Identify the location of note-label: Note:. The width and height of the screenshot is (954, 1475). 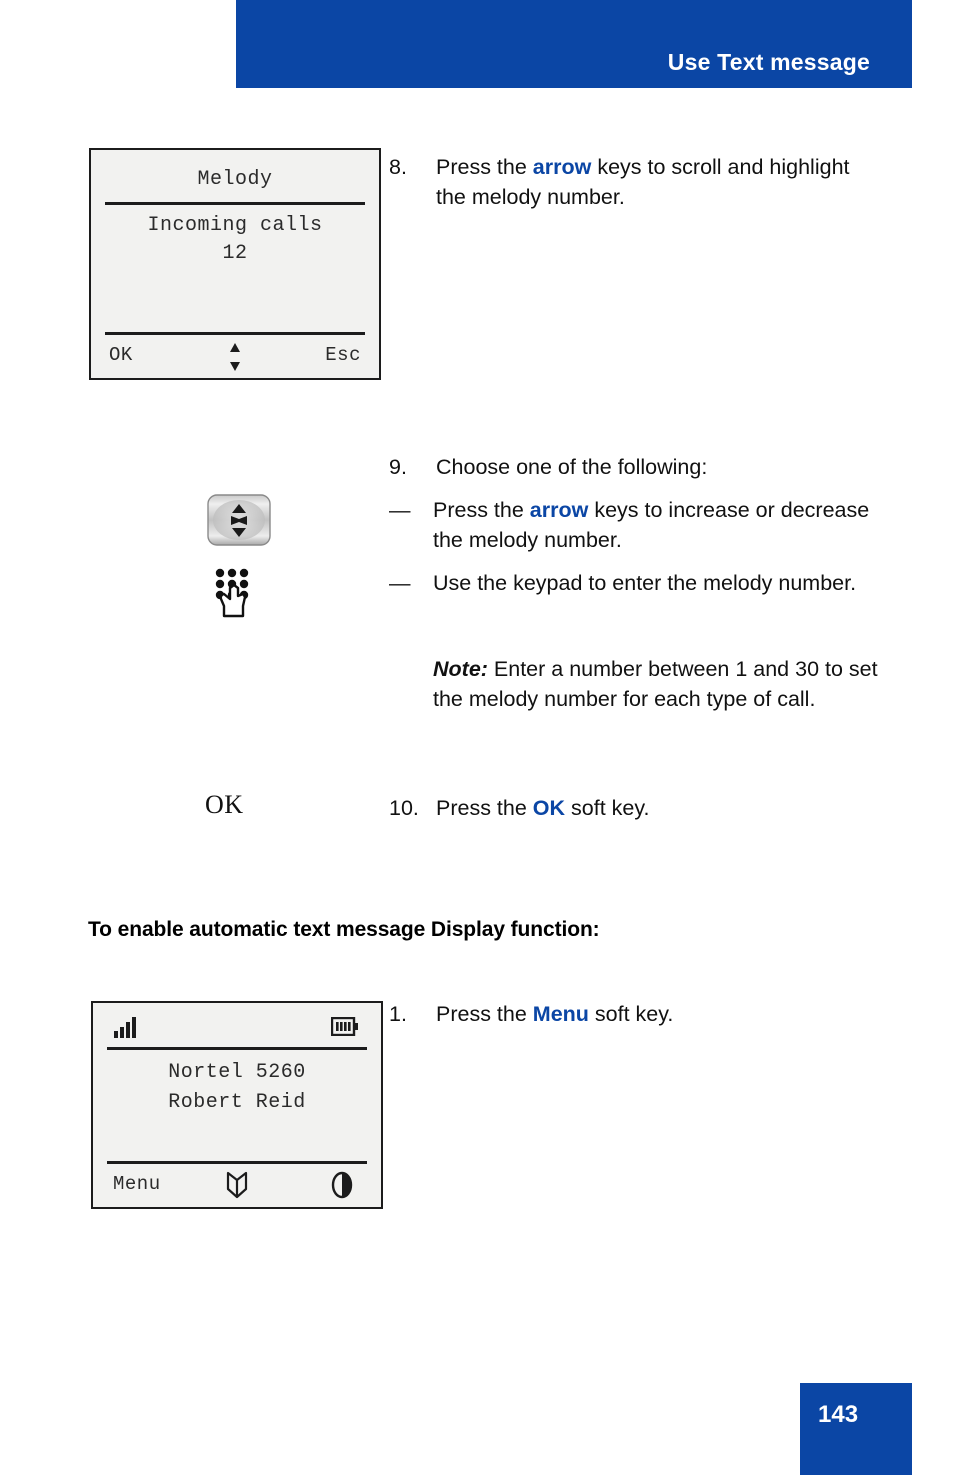
(460, 669).